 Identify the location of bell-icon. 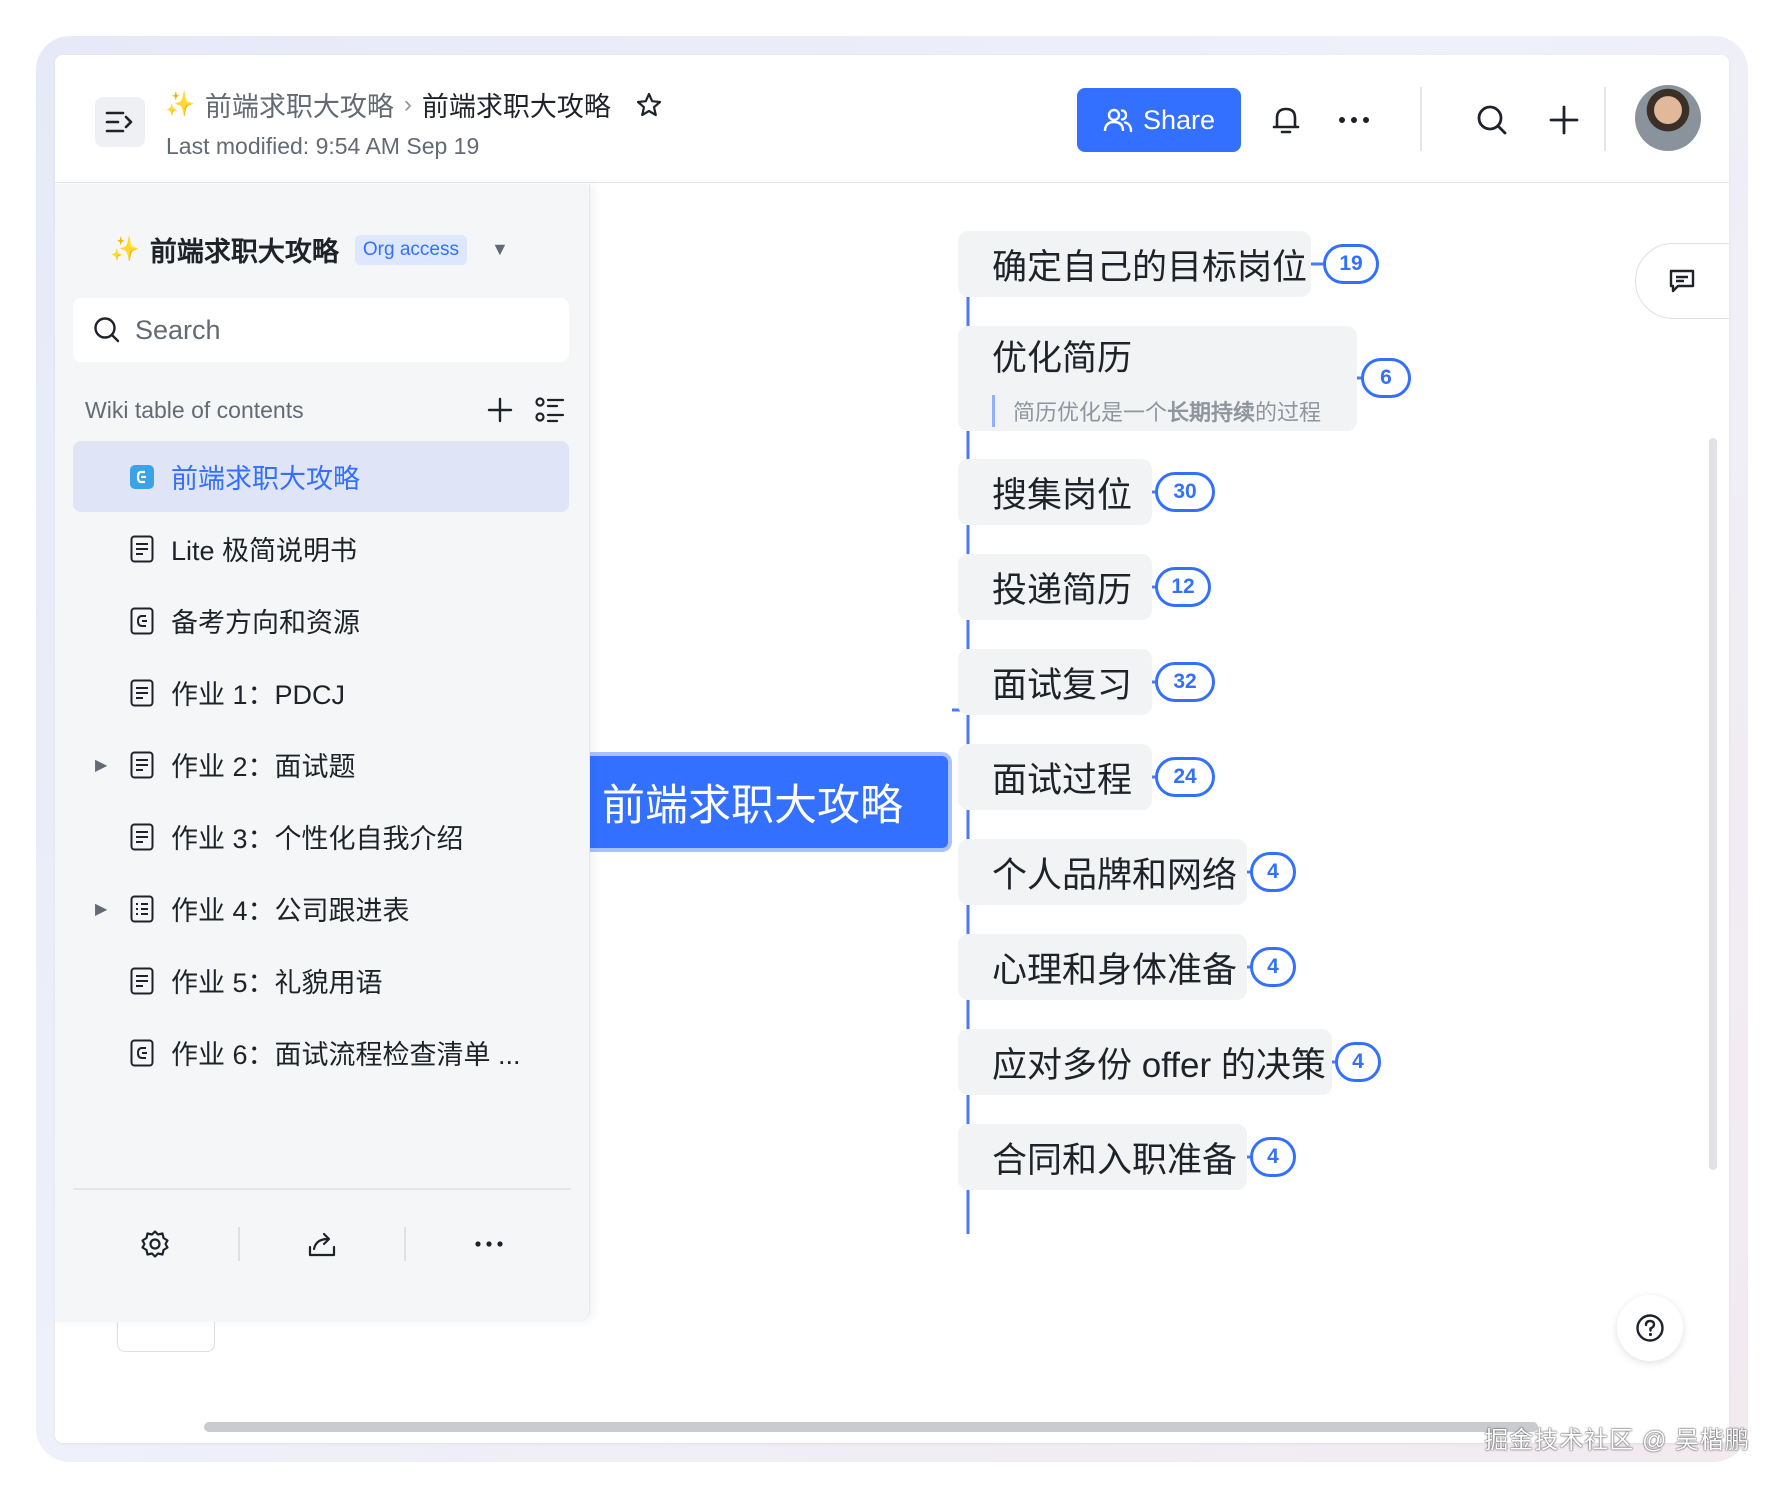
(1286, 120).